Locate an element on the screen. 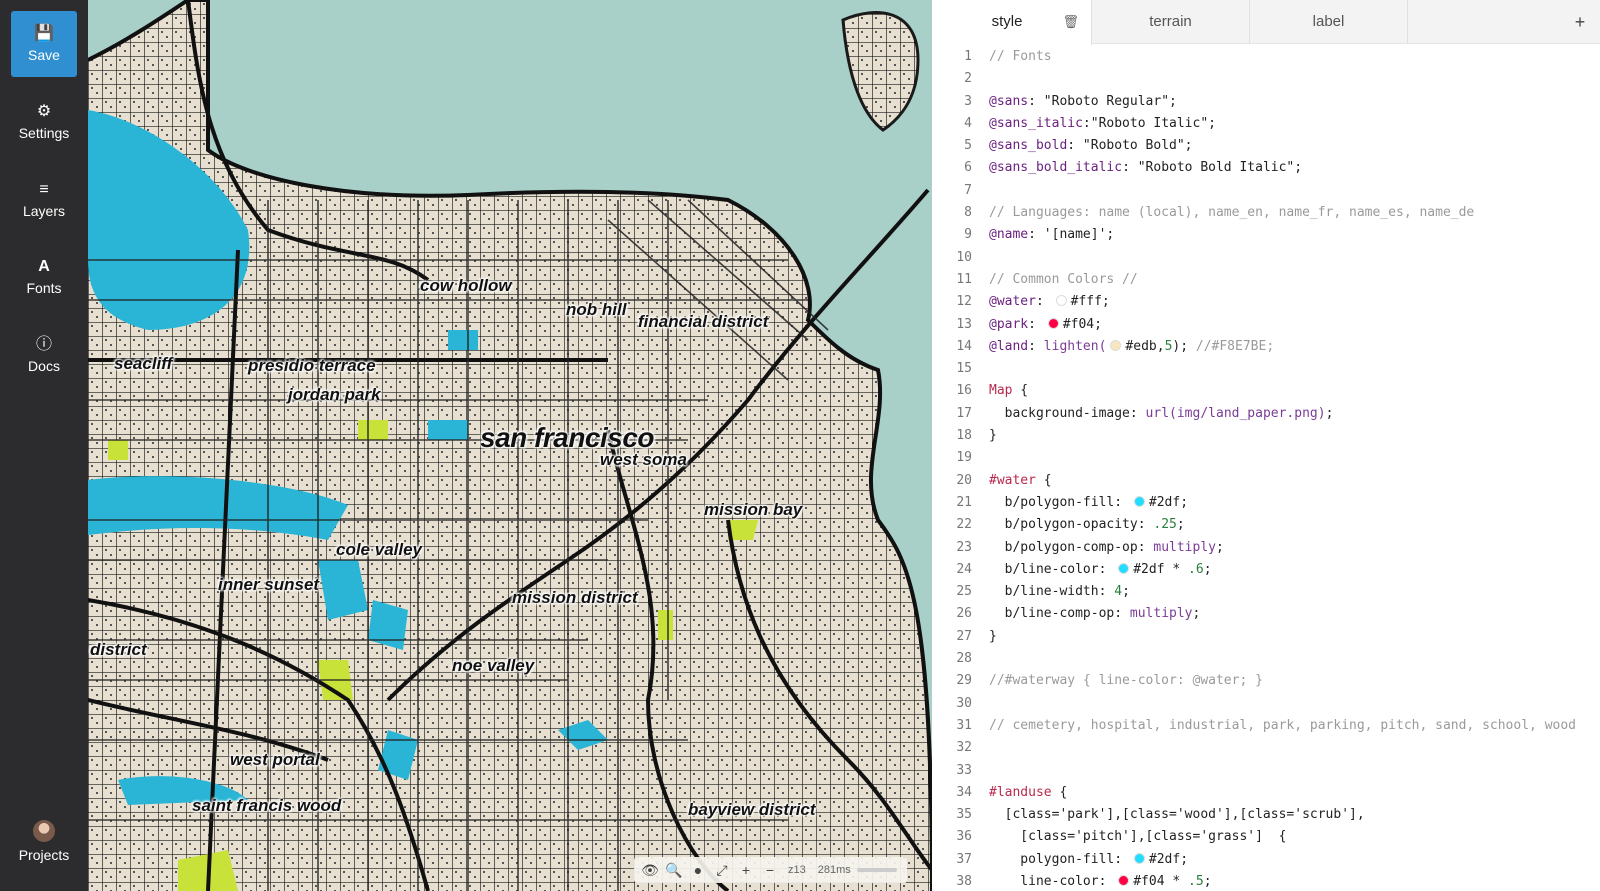  line-number: 17 is located at coordinates (964, 413).